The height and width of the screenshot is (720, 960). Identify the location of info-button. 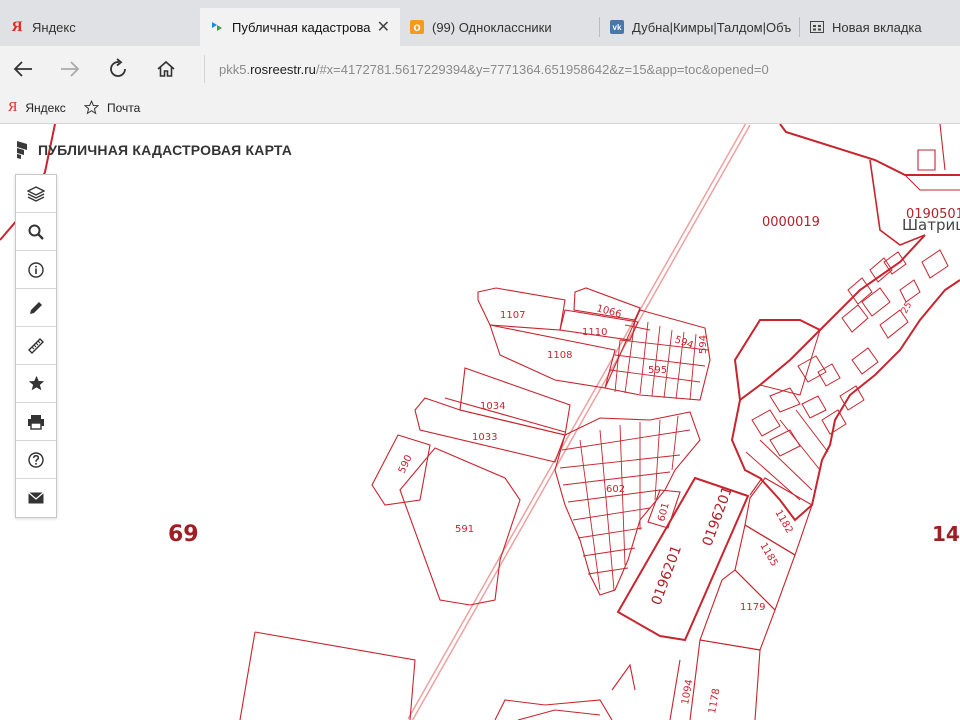
(36, 270).